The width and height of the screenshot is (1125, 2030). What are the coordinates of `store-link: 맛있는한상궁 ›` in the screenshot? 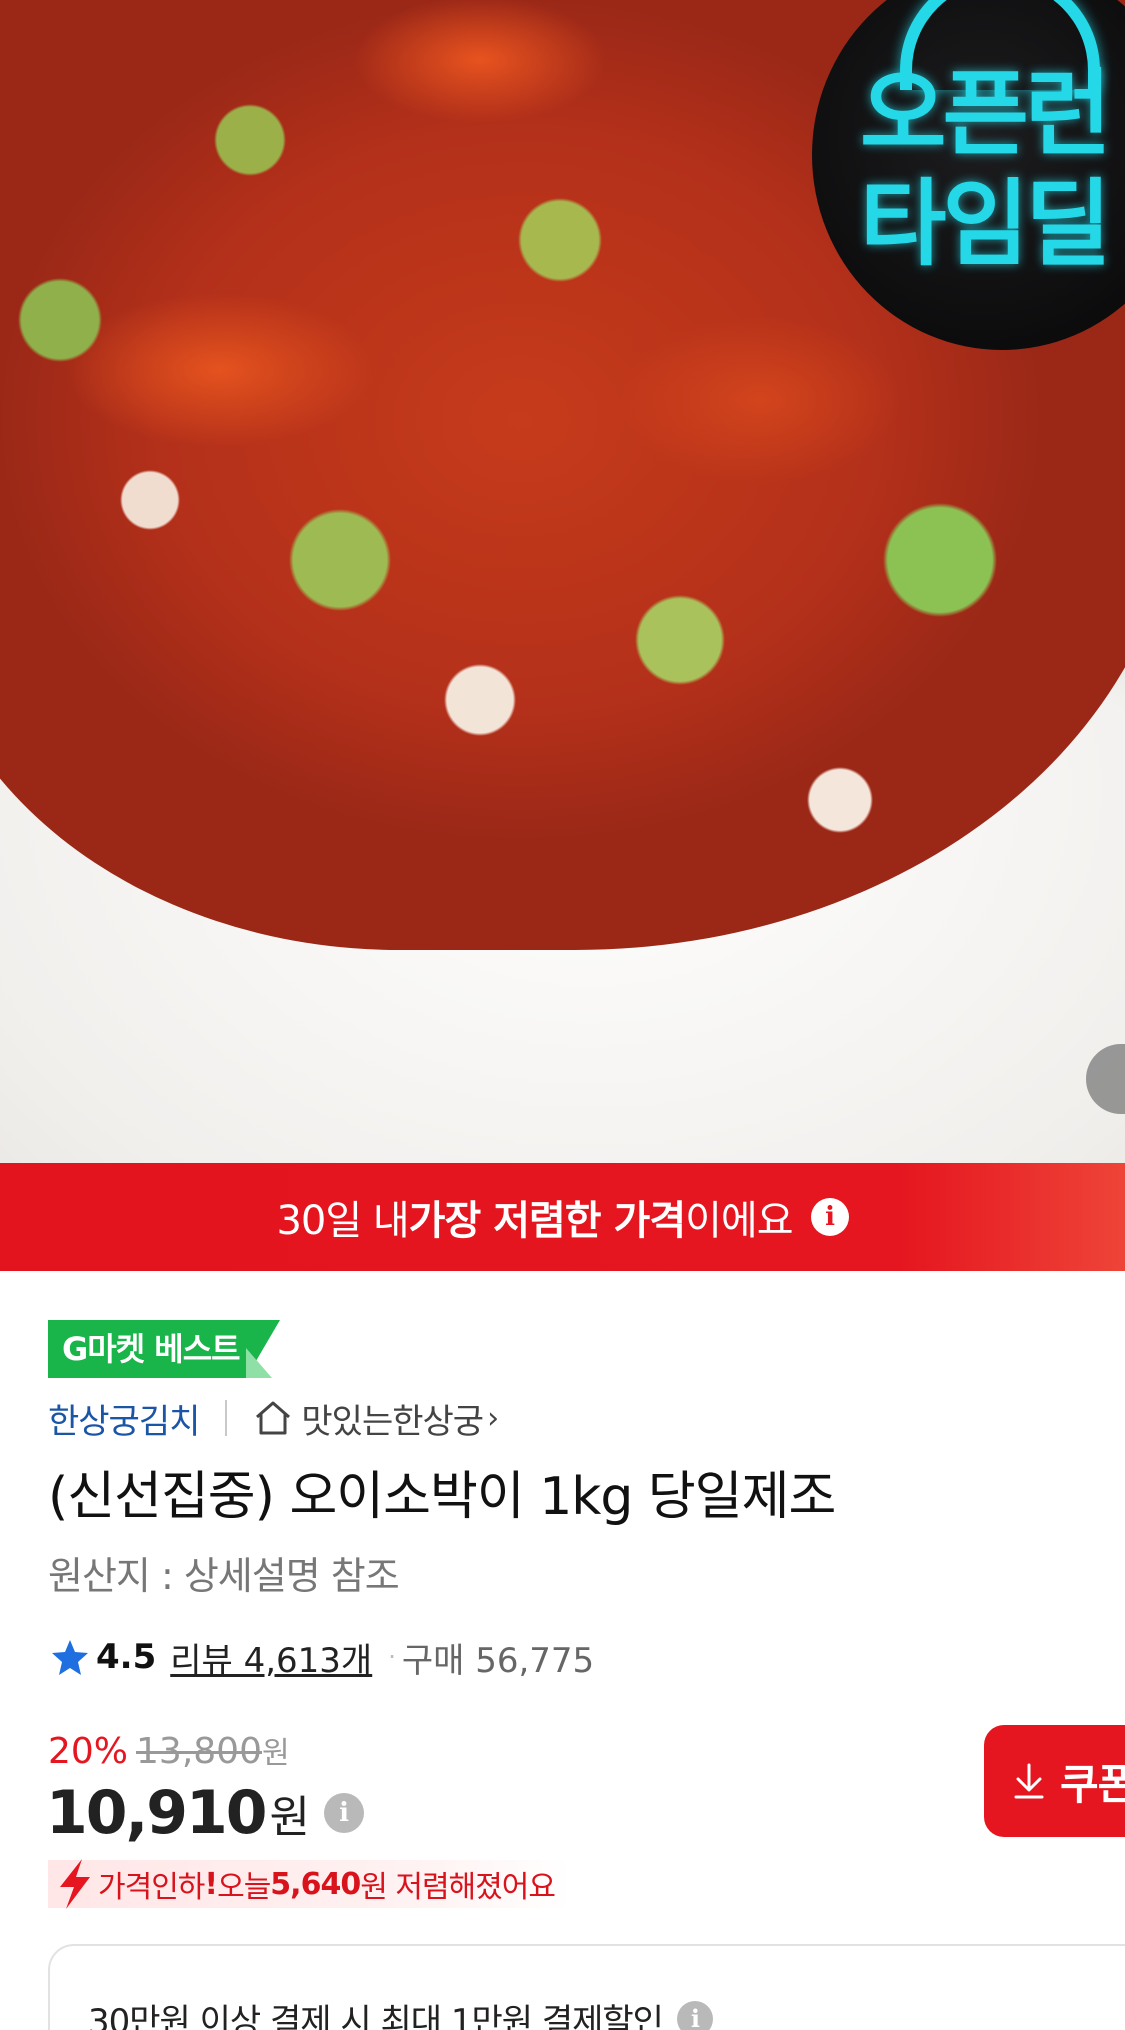 It's located at (376, 1418).